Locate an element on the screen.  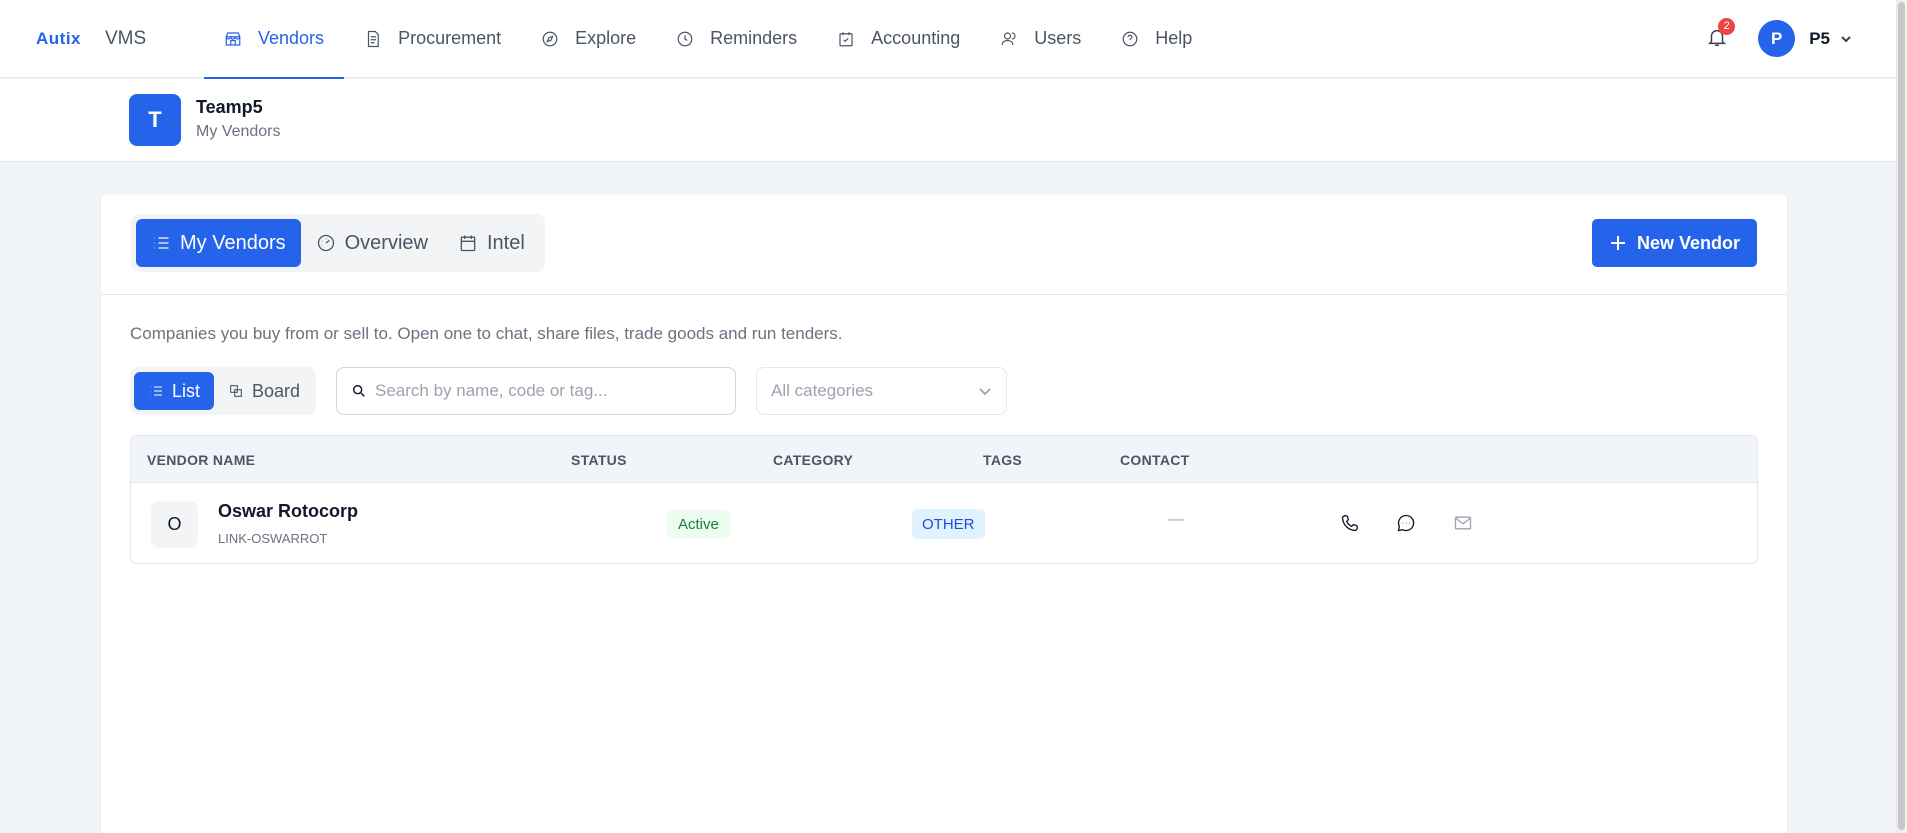
new-vendor-label: New Vendor is located at coordinates (1688, 242).